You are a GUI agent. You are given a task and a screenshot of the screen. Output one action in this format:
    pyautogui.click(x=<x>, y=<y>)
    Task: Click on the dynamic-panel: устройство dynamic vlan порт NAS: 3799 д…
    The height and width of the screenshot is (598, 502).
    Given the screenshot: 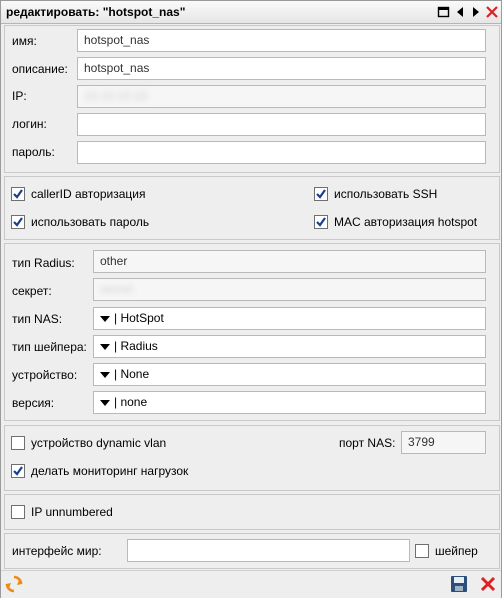 What is the action you would take?
    pyautogui.click(x=252, y=458)
    